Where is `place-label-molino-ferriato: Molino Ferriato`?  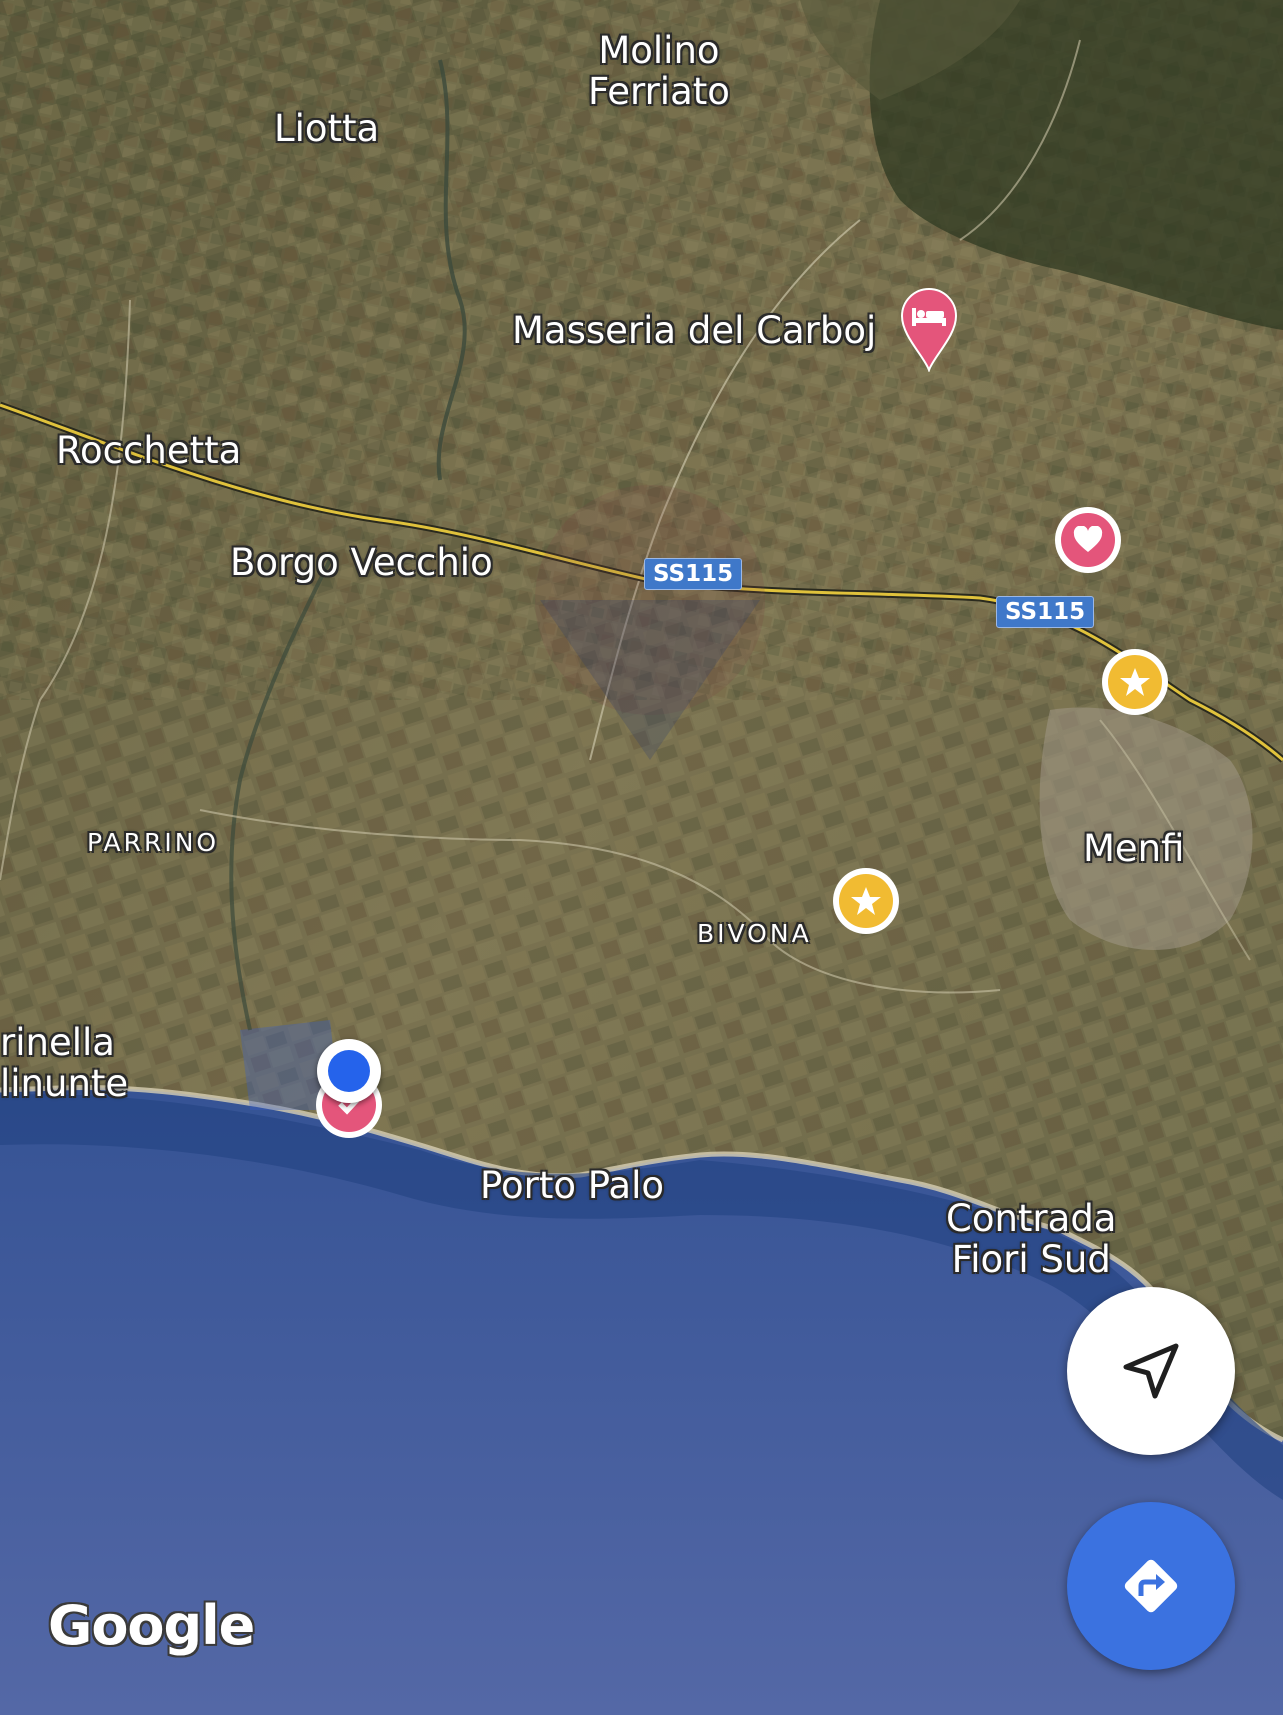 place-label-molino-ferriato: Molino Ferriato is located at coordinates (659, 71).